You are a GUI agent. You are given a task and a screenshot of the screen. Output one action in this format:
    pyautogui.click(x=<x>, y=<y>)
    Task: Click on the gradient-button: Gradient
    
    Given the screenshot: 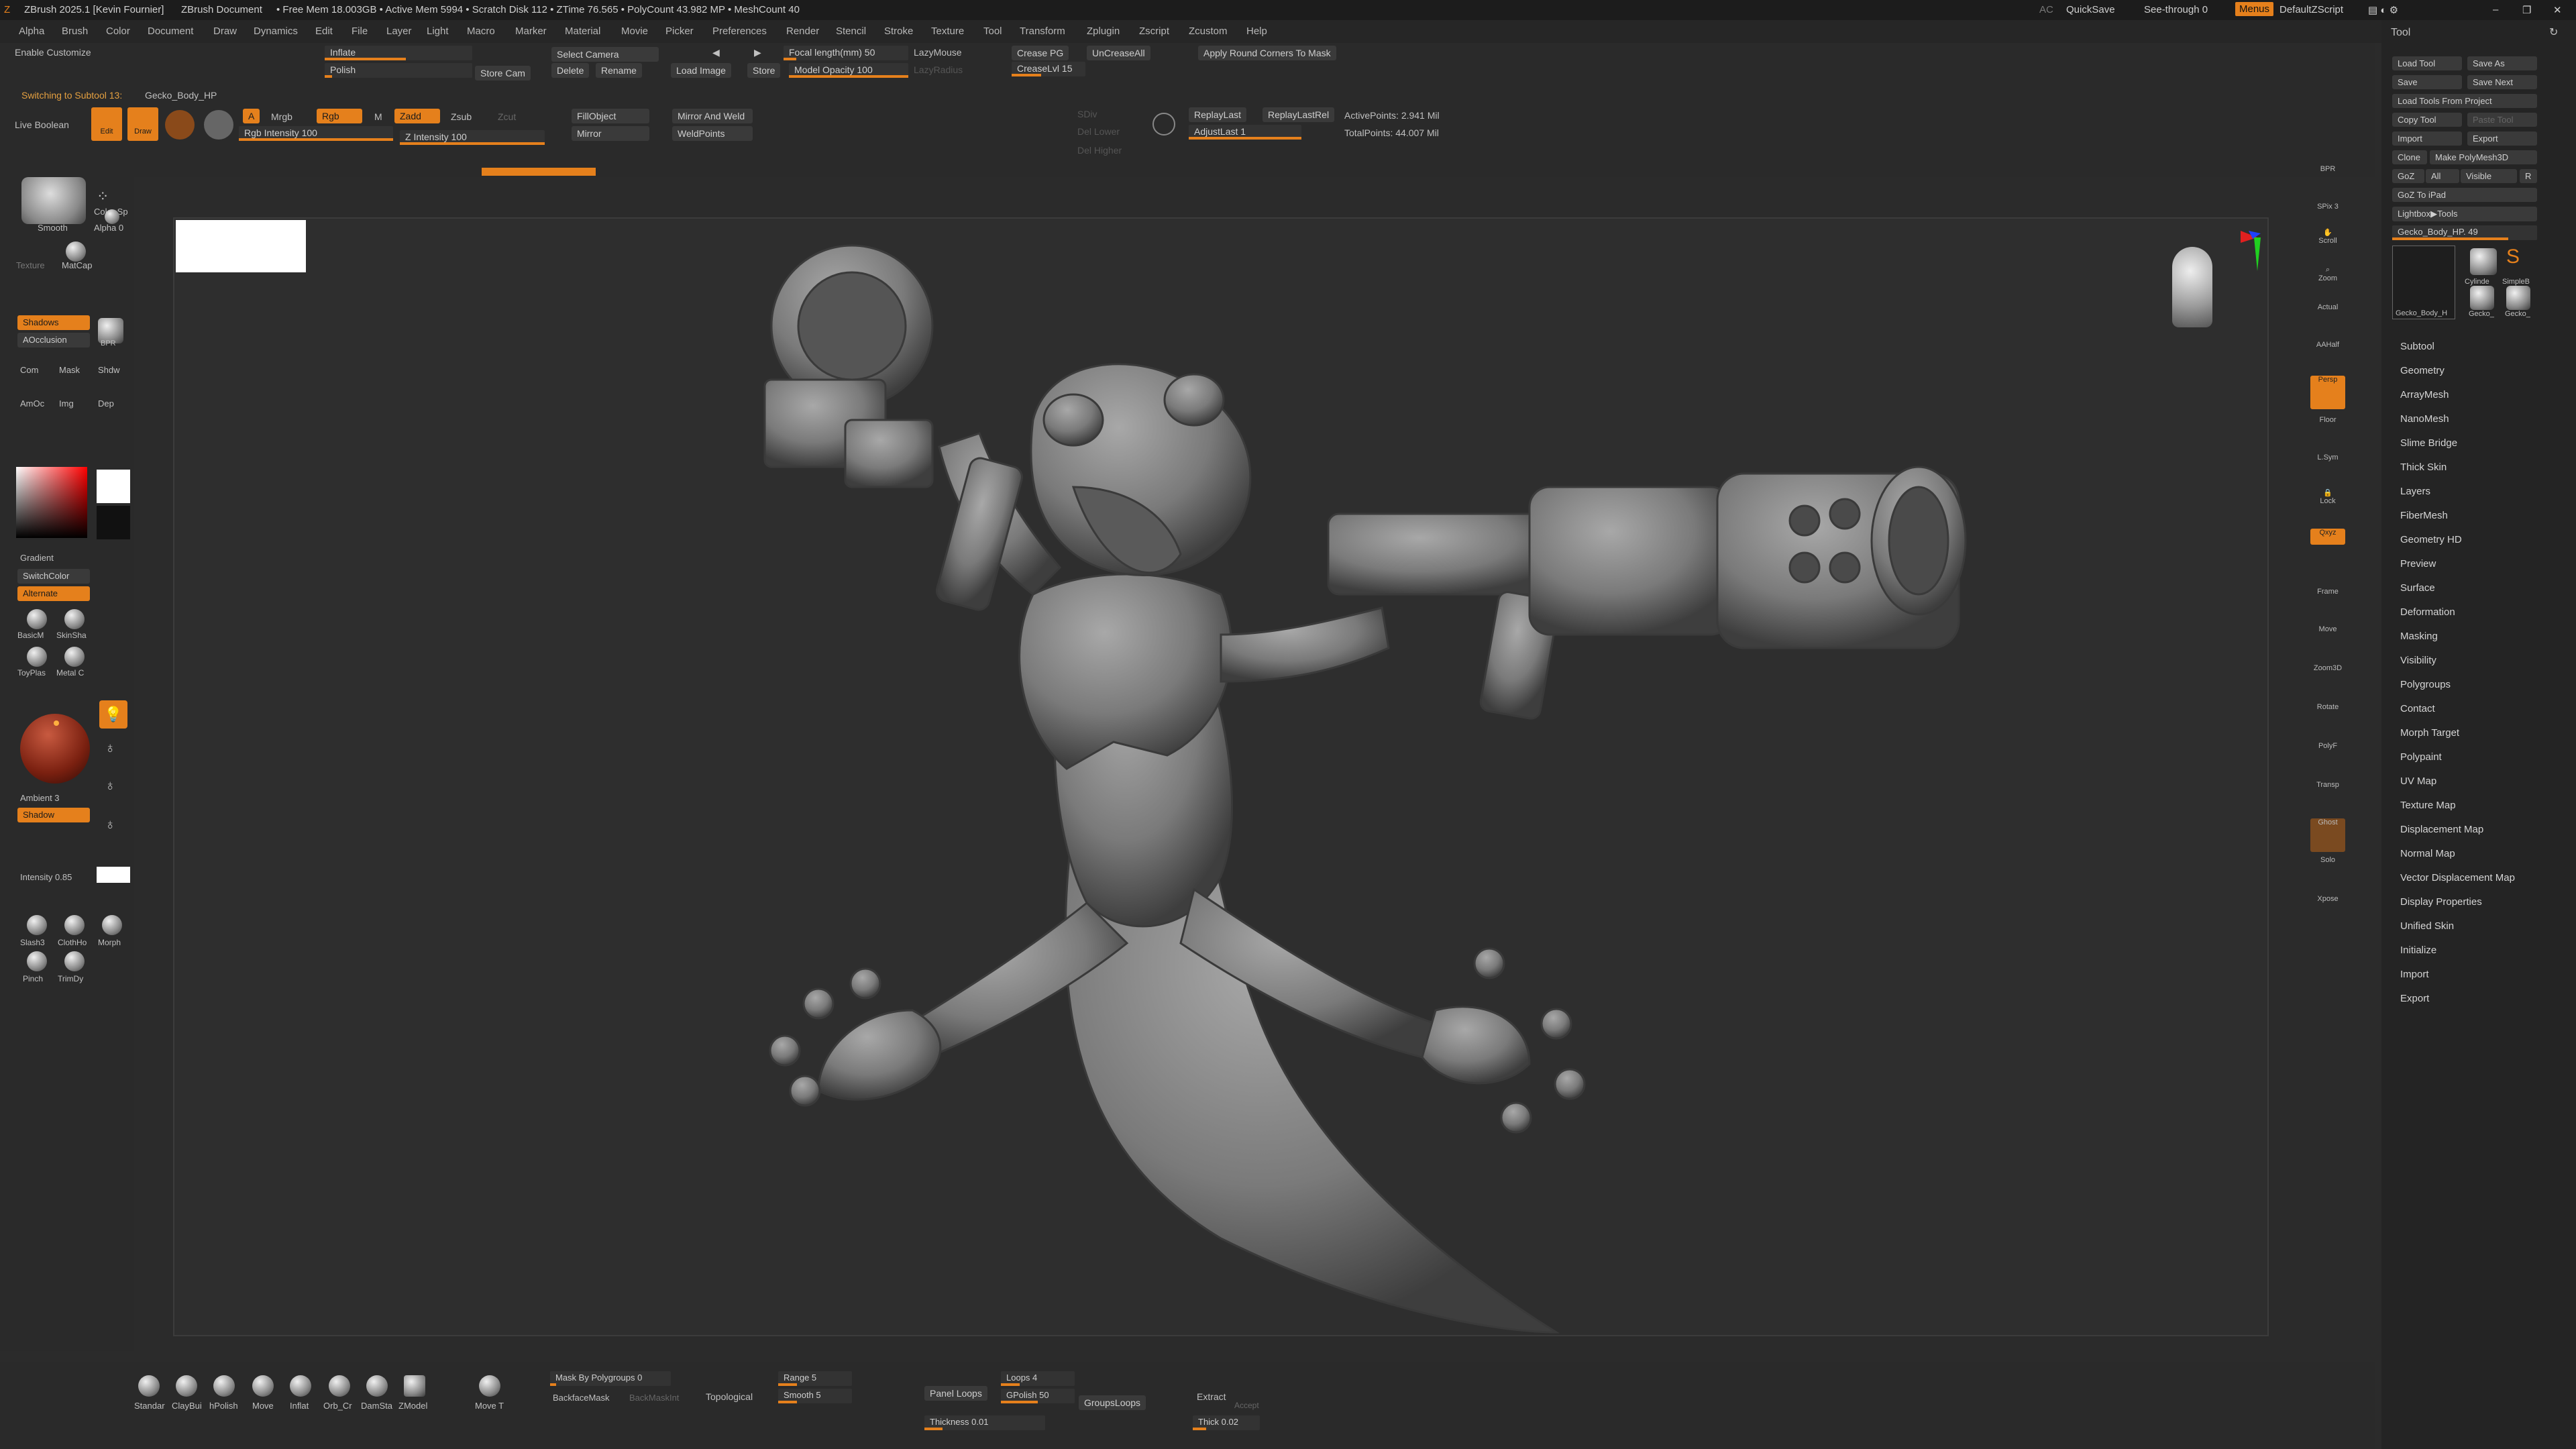 What is the action you would take?
    pyautogui.click(x=37, y=558)
    